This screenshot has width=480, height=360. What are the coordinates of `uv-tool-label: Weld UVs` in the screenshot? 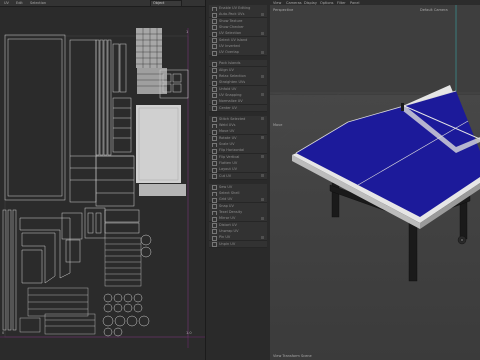 It's located at (227, 125).